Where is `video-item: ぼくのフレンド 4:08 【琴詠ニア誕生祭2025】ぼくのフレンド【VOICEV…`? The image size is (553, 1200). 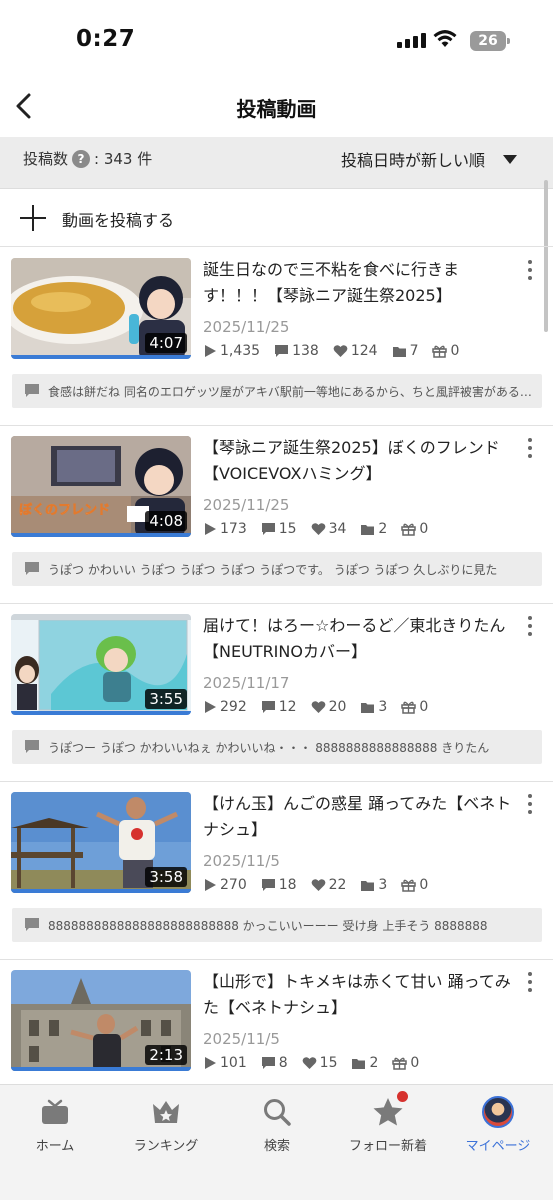 video-item: ぼくのフレンド 4:08 【琴詠ニア誕生祭2025】ぼくのフレンド【VOICEV… is located at coordinates (276, 515).